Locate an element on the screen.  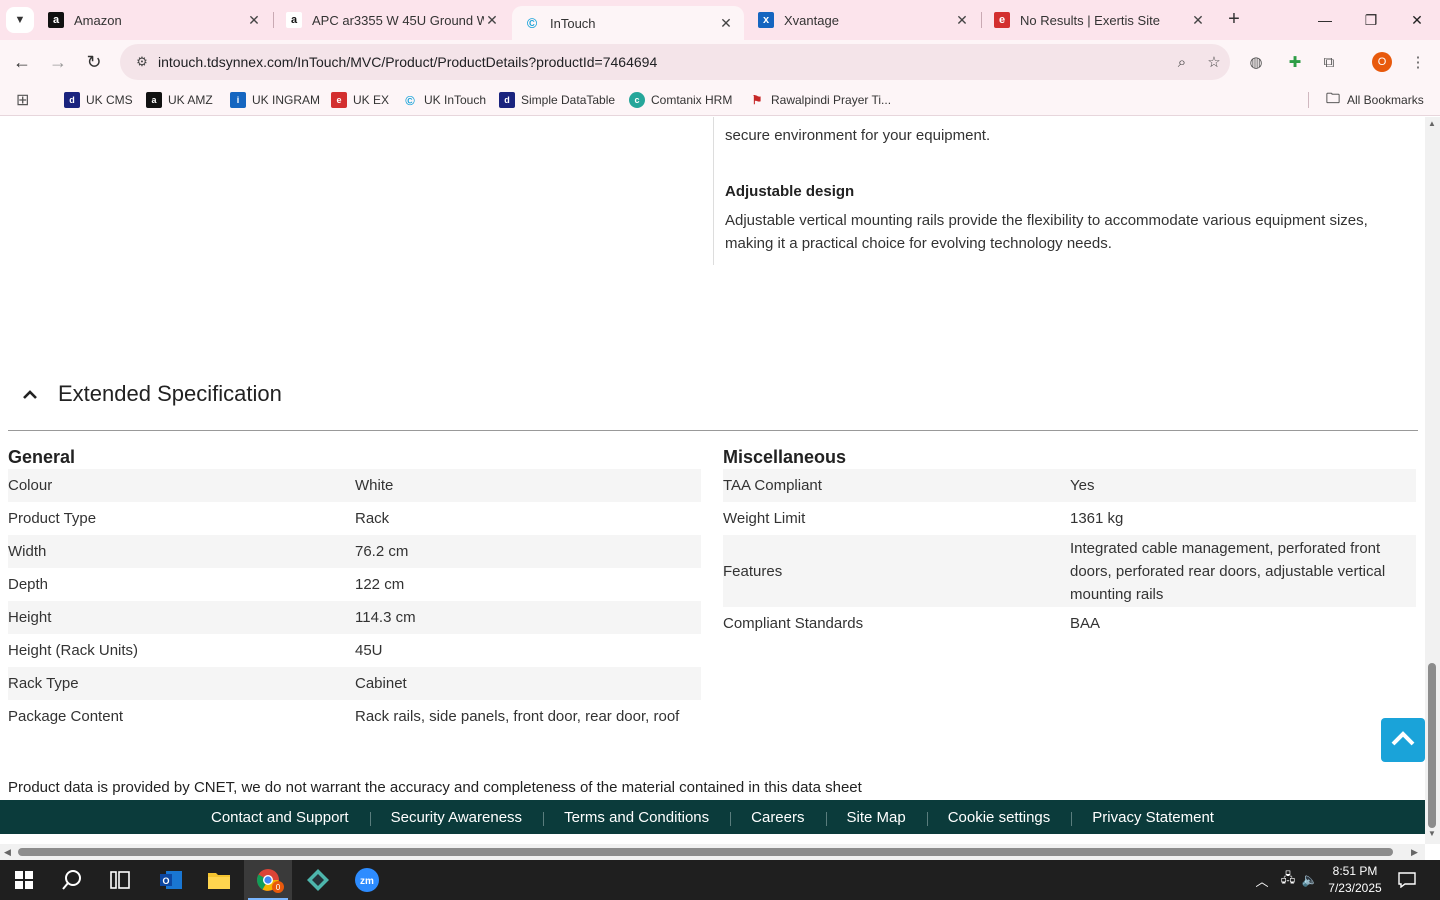
bookmark-comtanix-hrm: c Comtanix HRM is located at coordinates (680, 100).